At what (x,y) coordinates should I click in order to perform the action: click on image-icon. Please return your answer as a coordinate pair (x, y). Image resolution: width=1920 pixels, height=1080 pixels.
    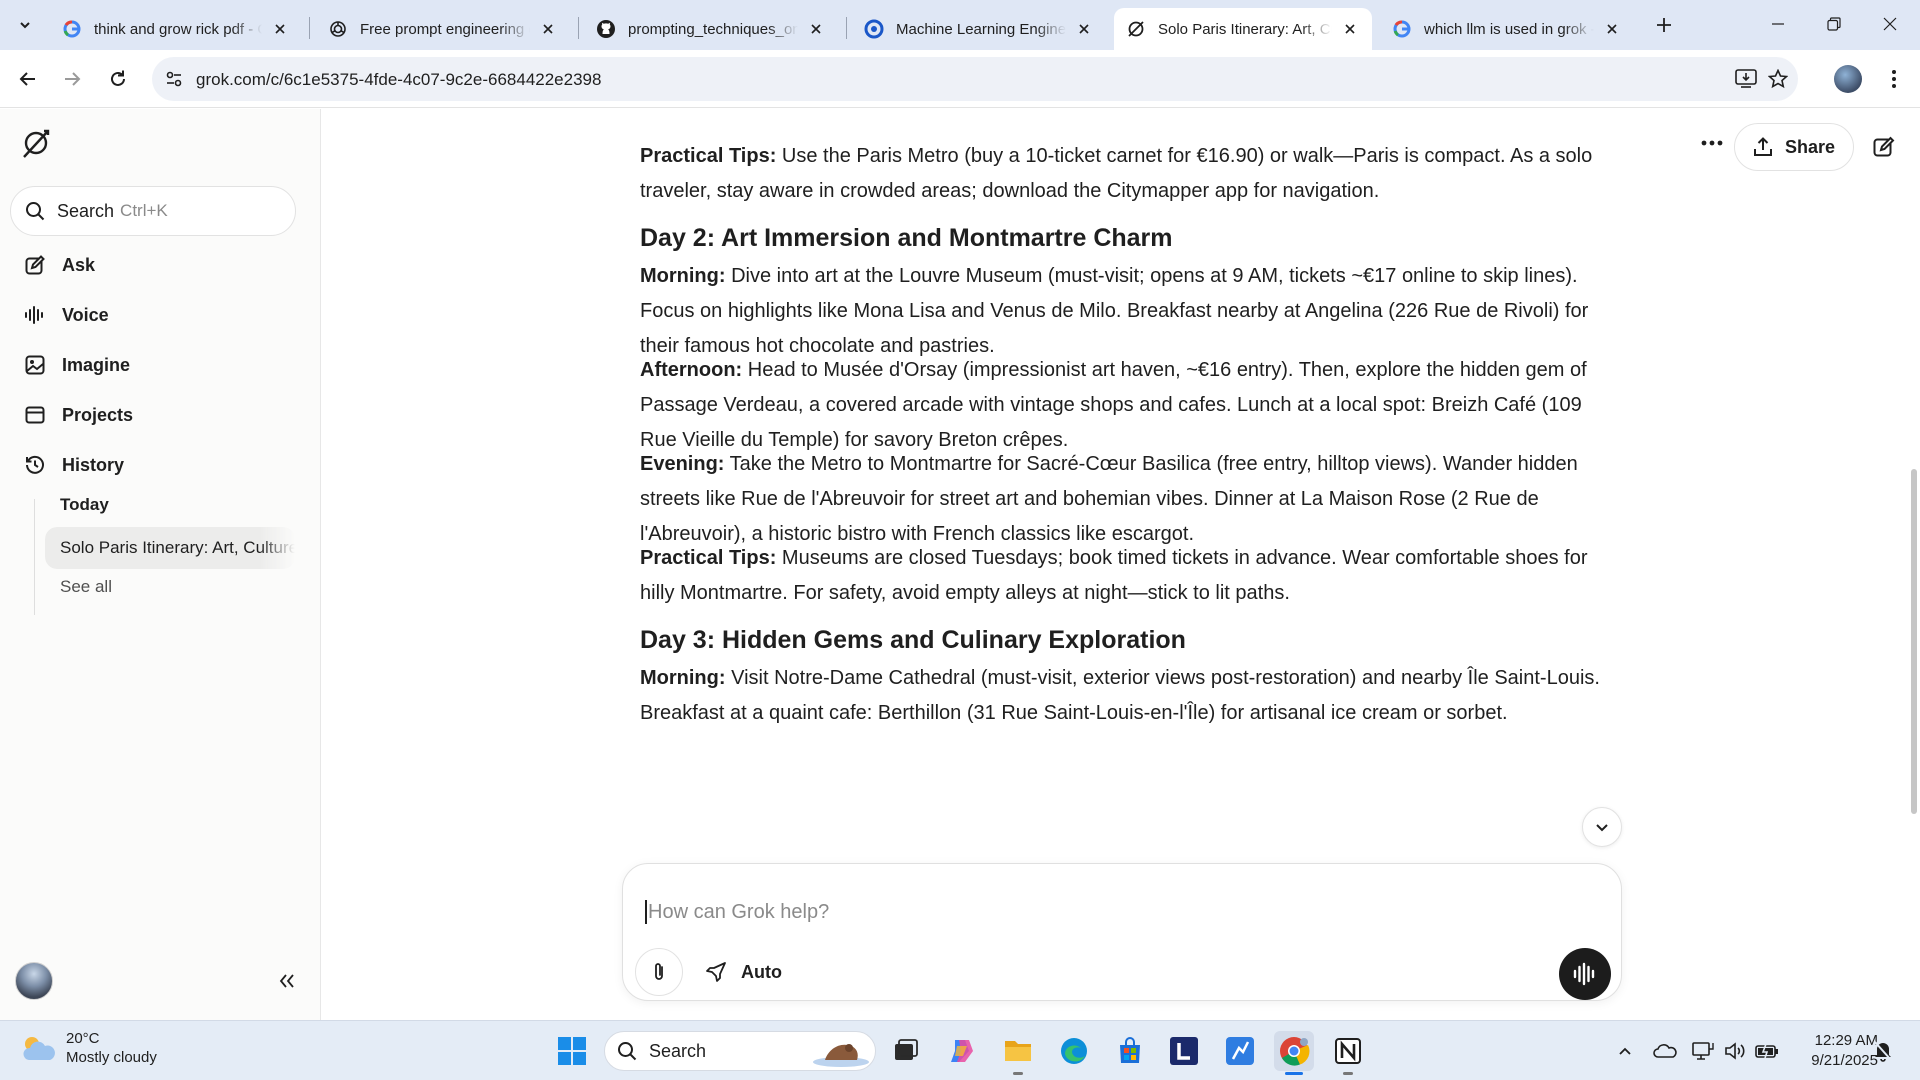
    Looking at the image, I should click on (35, 365).